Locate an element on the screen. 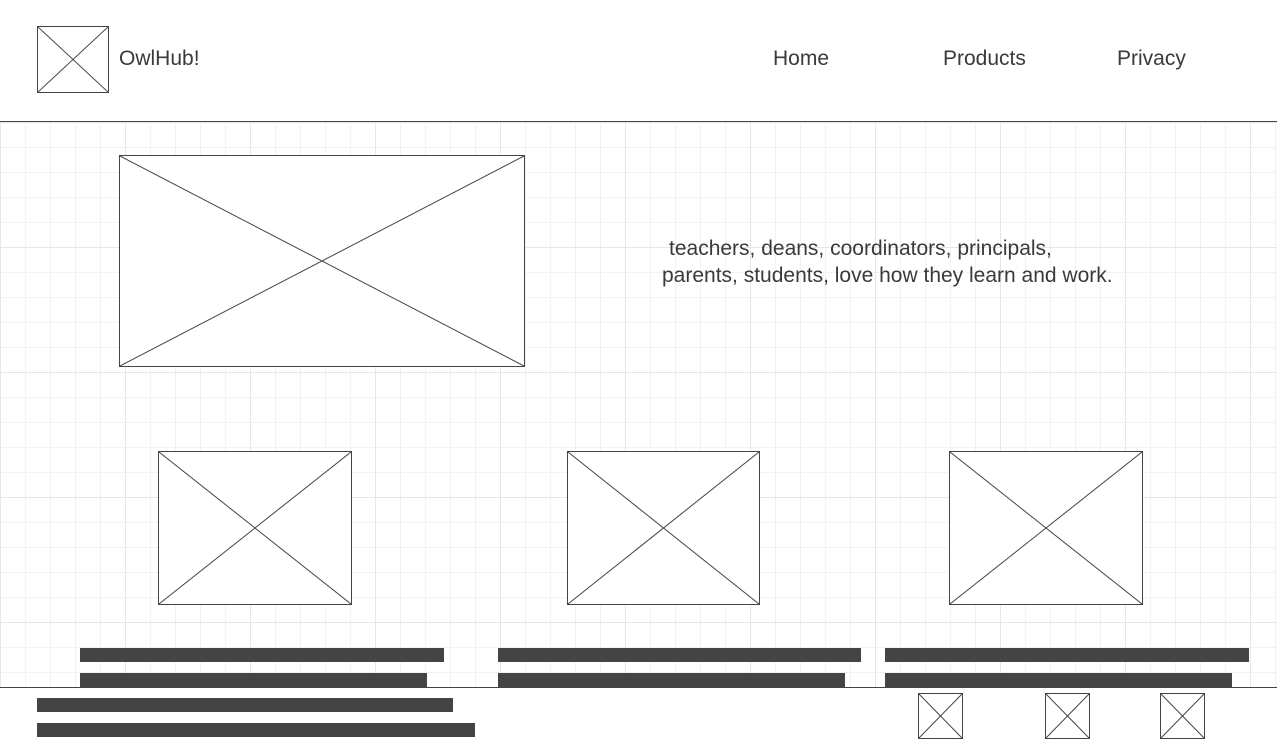  logo is located at coordinates (73, 59).